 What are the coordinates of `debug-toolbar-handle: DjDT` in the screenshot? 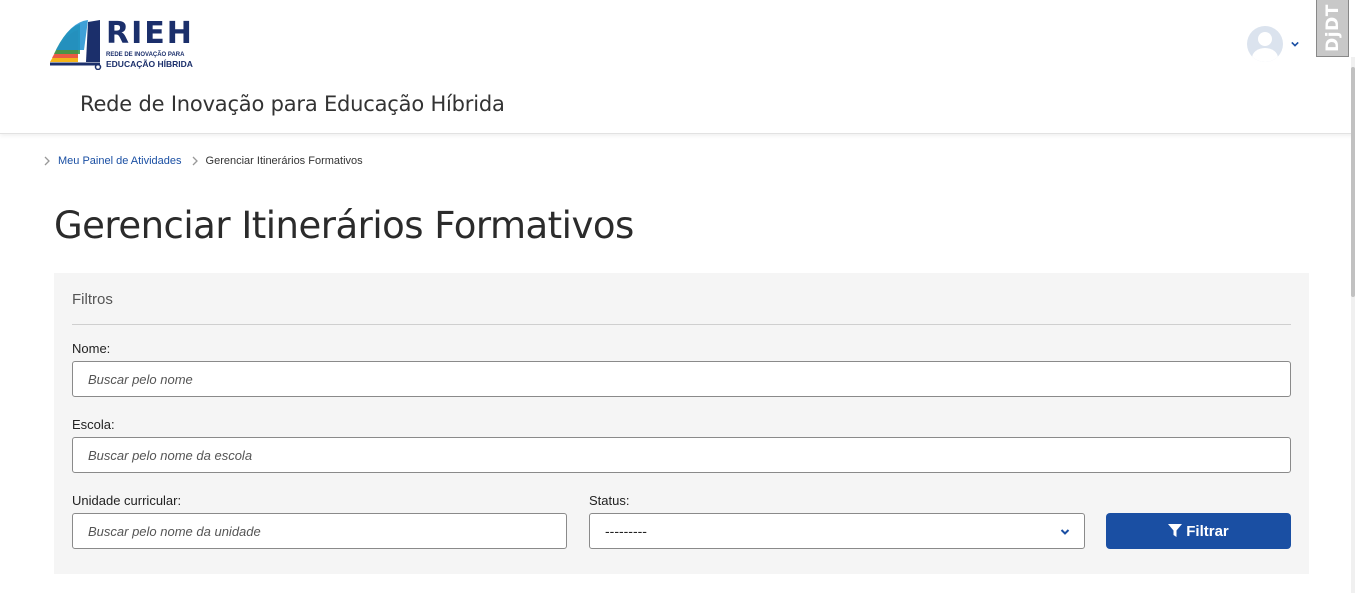 It's located at (1332, 28).